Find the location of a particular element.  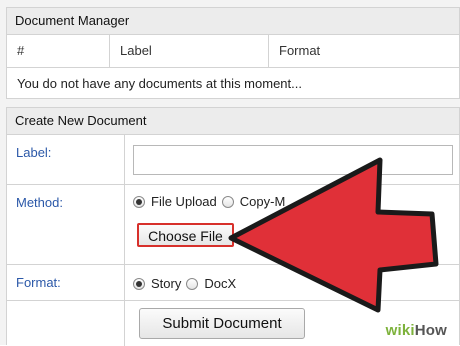

document-manager-title: Document Manager is located at coordinates (233, 21).